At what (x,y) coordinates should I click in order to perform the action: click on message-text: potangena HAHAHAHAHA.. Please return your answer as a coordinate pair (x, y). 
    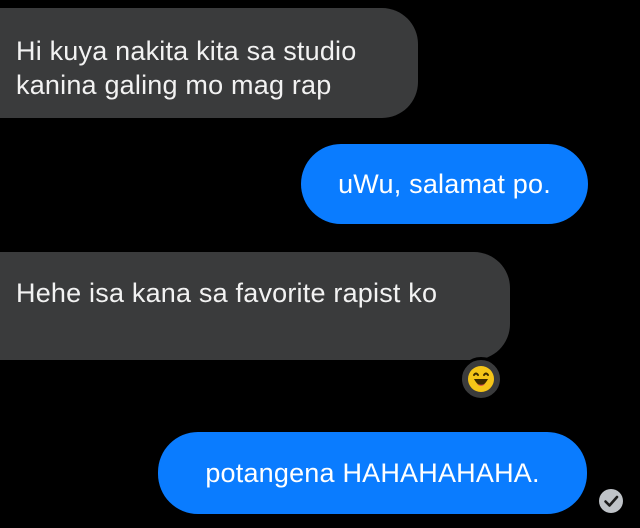
    Looking at the image, I should click on (372, 473).